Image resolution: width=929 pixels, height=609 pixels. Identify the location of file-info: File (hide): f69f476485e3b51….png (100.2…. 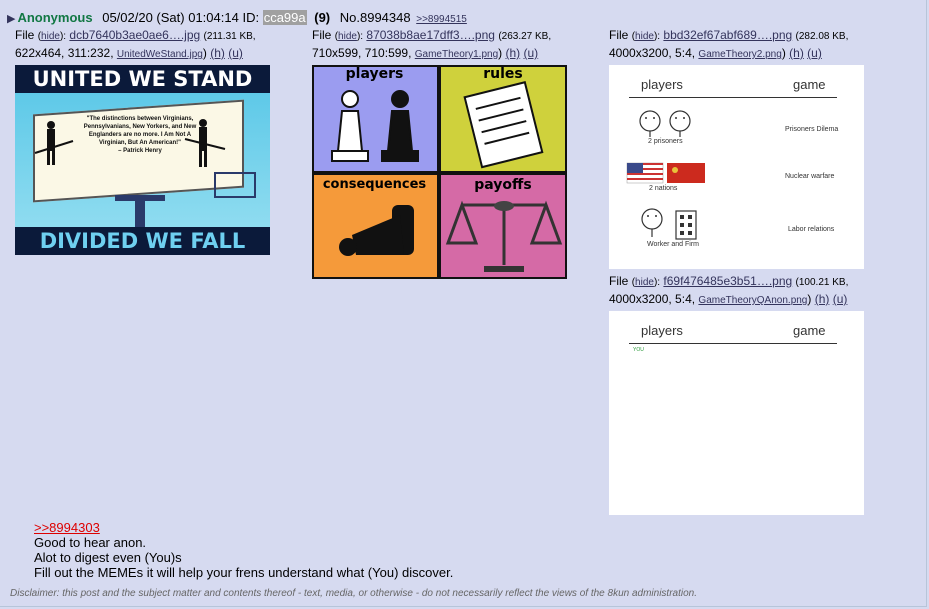
(729, 281).